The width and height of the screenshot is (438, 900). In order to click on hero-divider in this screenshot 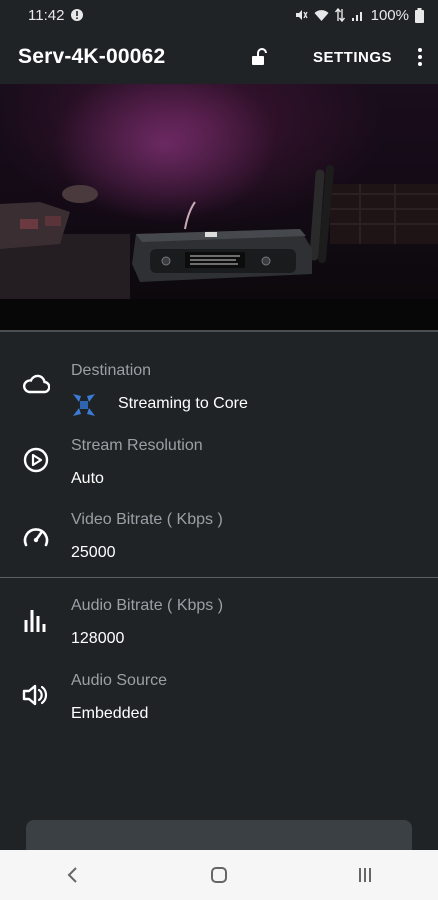, I will do `click(219, 331)`.